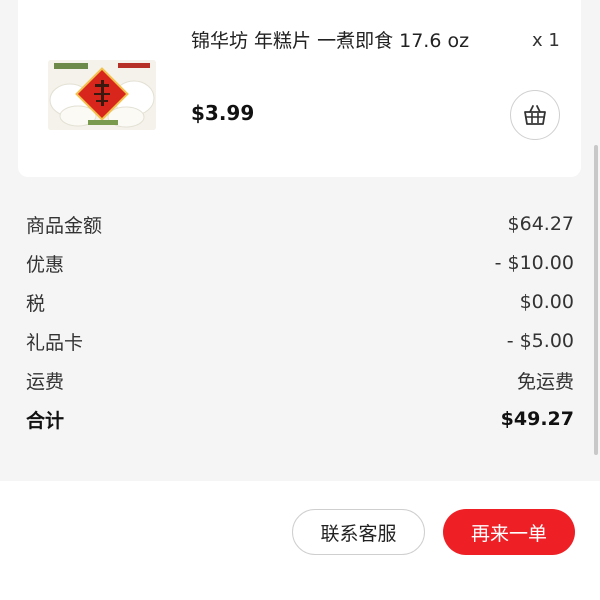  I want to click on product-price: $3.99, so click(223, 113).